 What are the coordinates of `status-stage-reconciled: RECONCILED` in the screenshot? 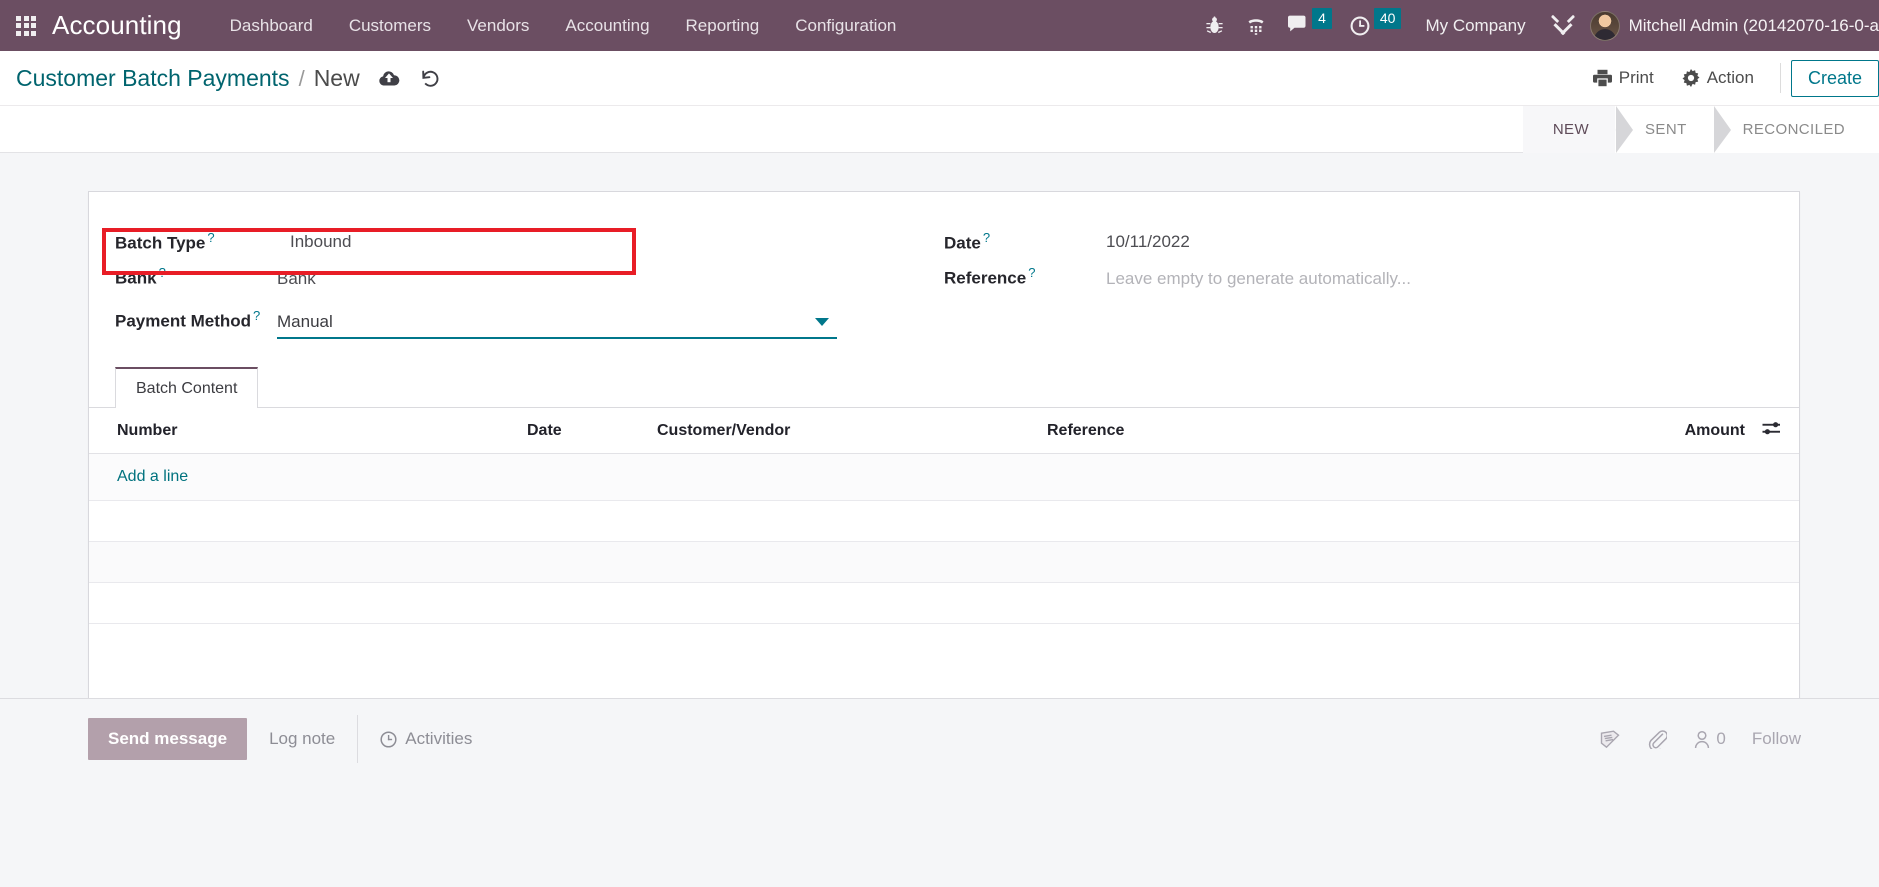 It's located at (1795, 129).